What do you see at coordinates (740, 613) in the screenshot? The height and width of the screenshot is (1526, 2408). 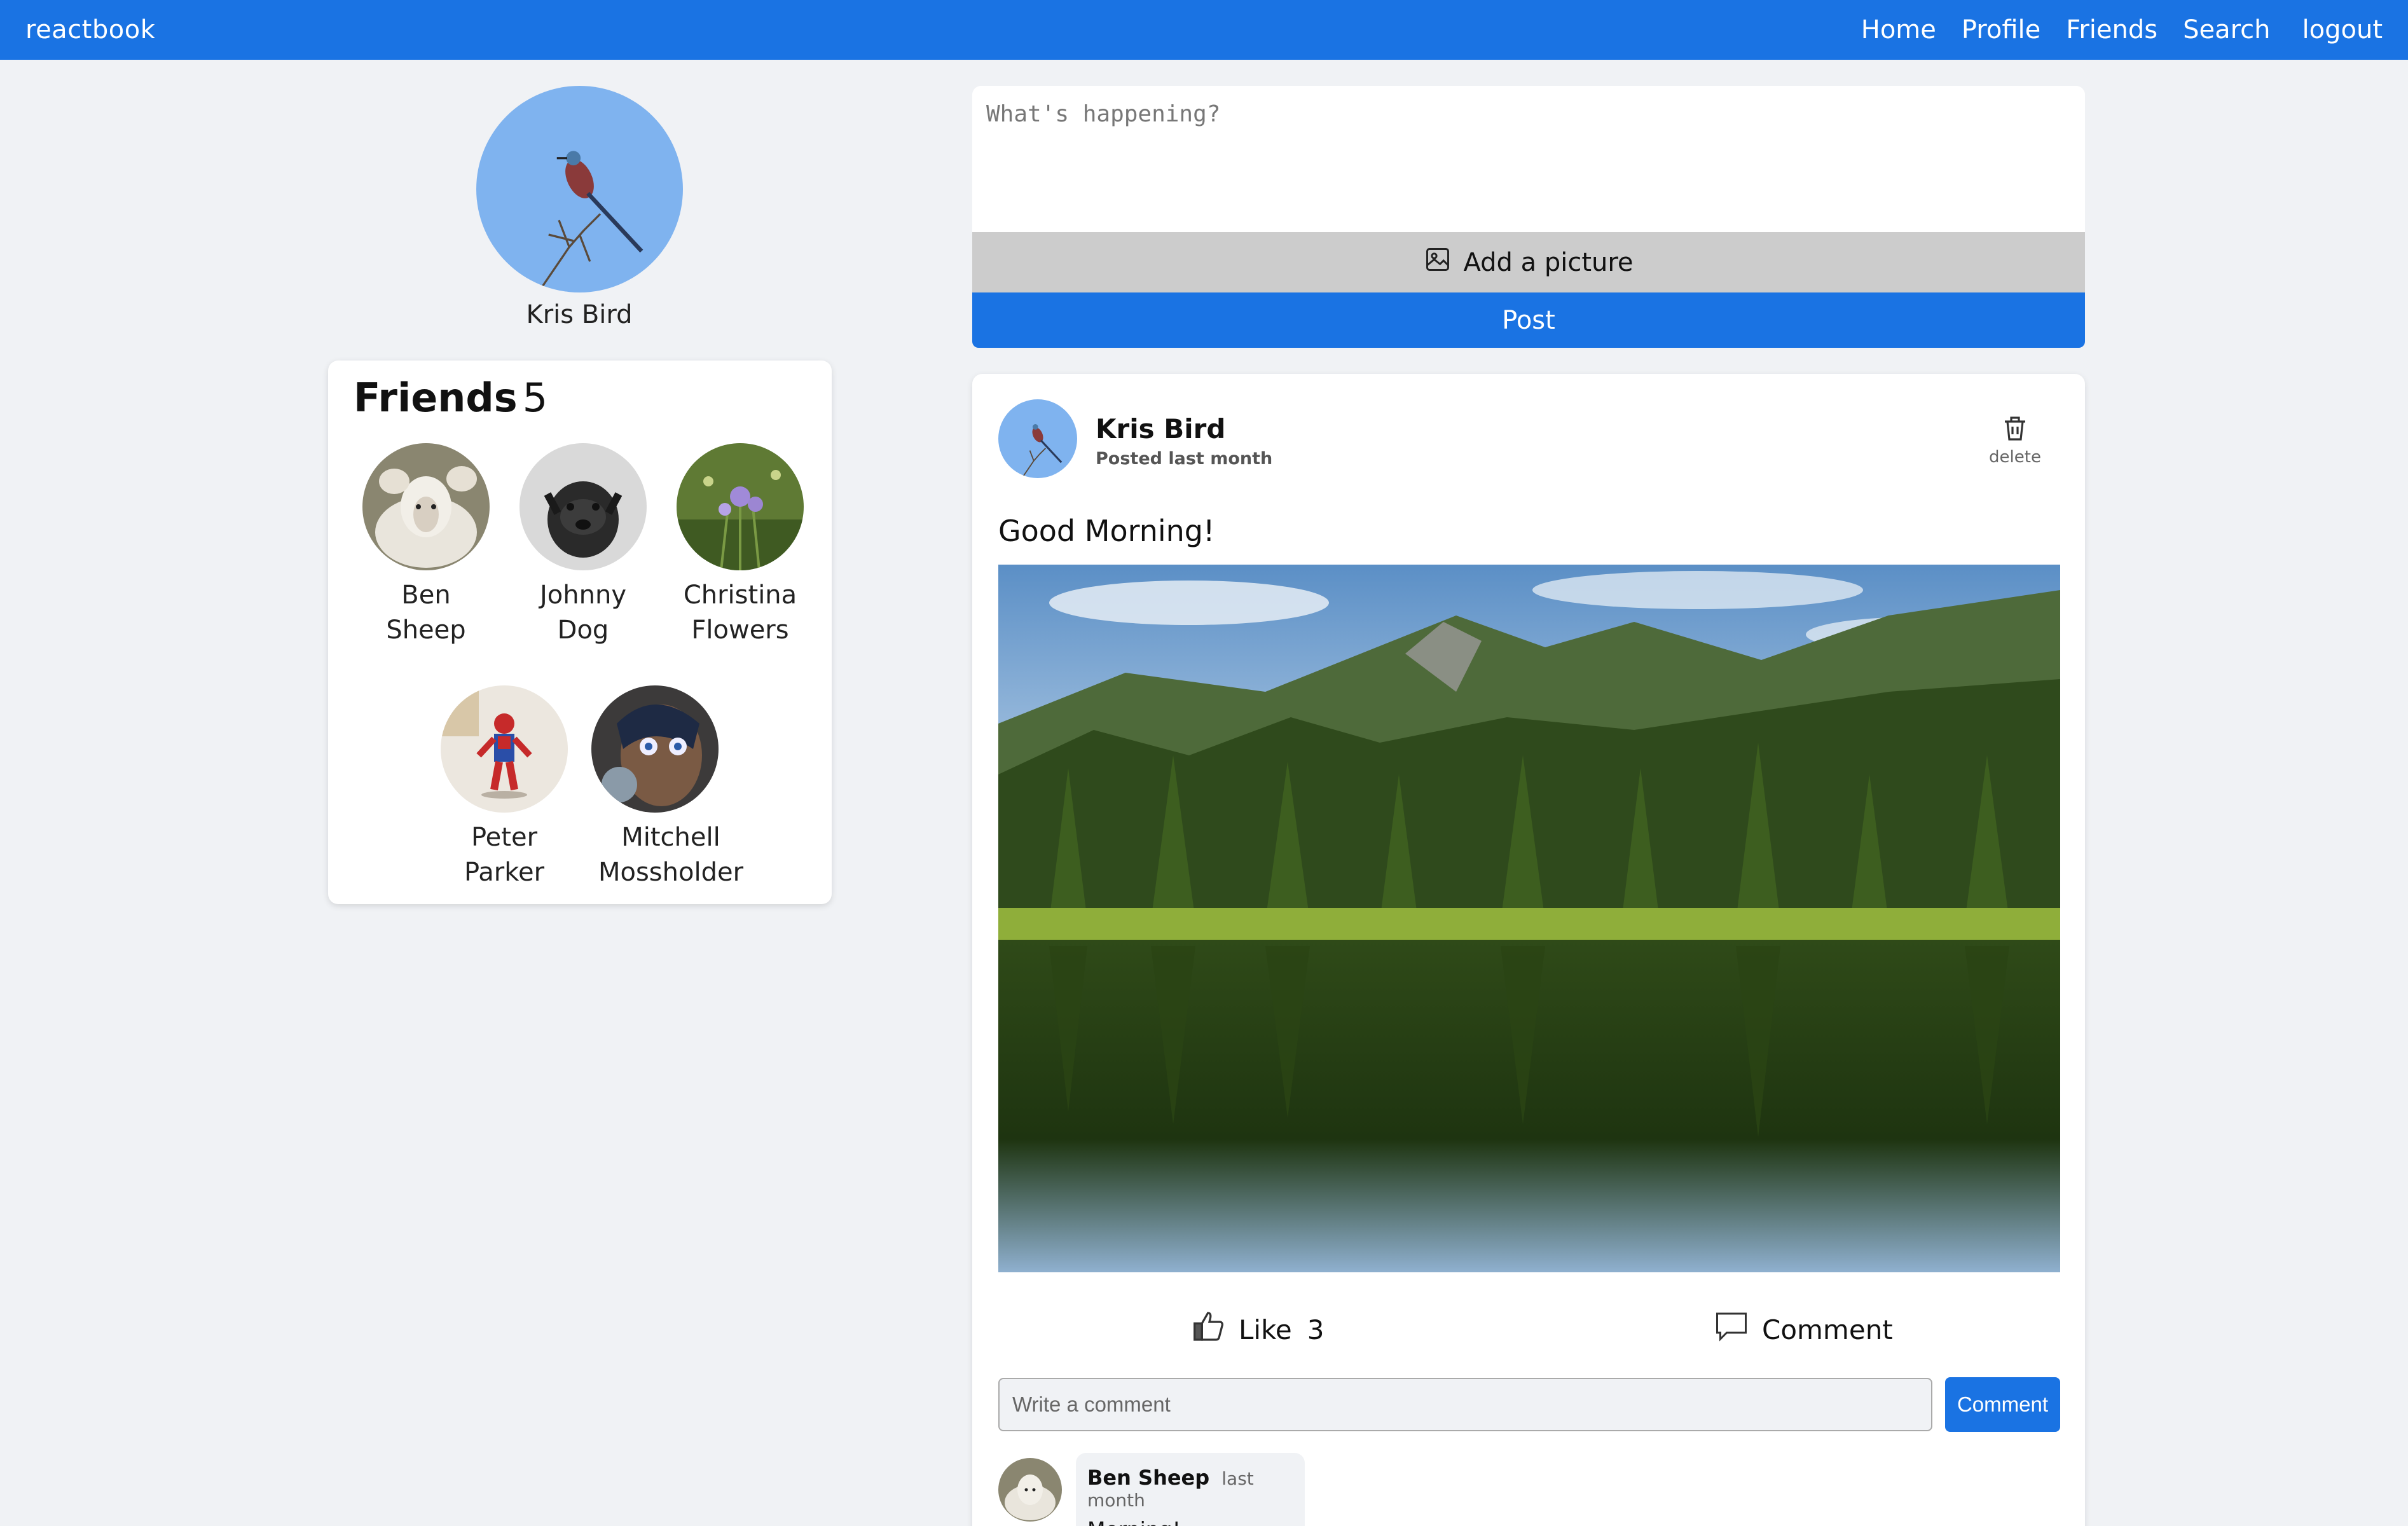 I see `friend-name: Christina Flowers` at bounding box center [740, 613].